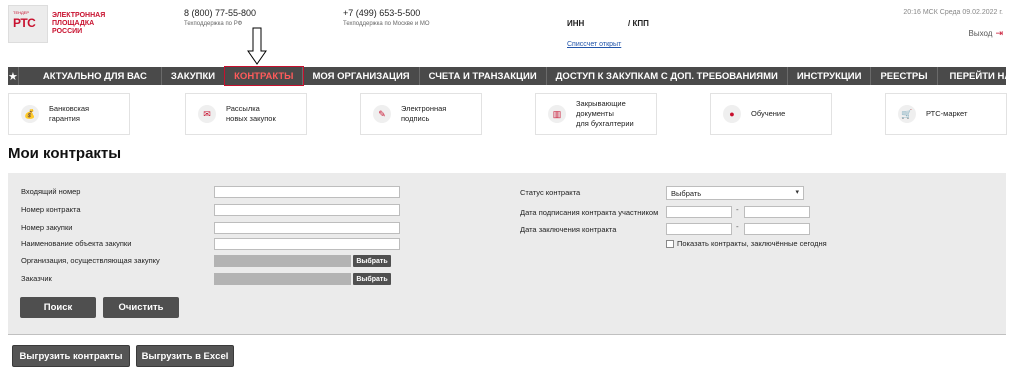 The width and height of the screenshot is (1011, 381). Describe the element at coordinates (638, 23) in the screenshot. I see `kpp-label: / КПП` at that location.